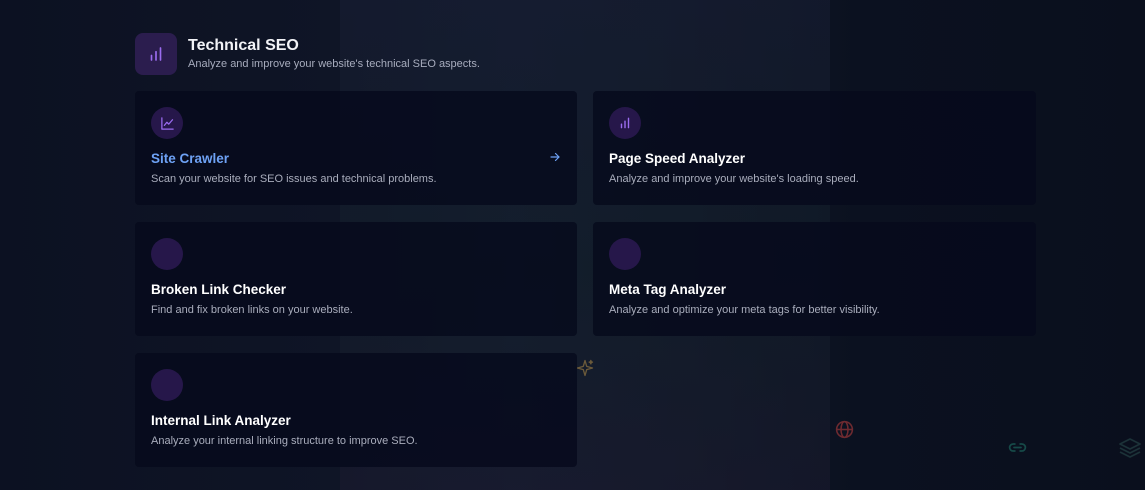  I want to click on globe-icon, so click(844, 429).